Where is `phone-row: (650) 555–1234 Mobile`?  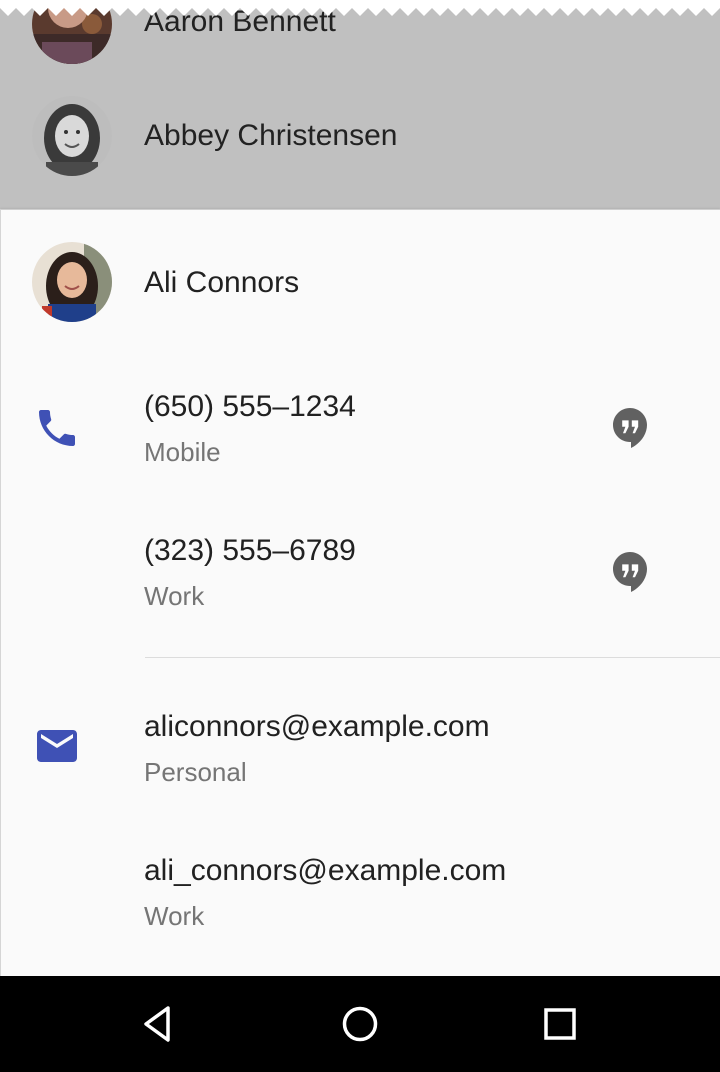 phone-row: (650) 555–1234 Mobile is located at coordinates (360, 426).